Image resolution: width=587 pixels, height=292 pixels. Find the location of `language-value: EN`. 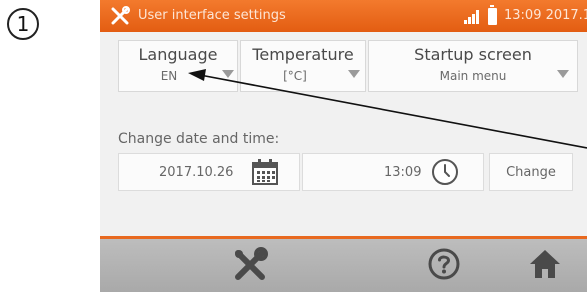

language-value: EN is located at coordinates (169, 76).